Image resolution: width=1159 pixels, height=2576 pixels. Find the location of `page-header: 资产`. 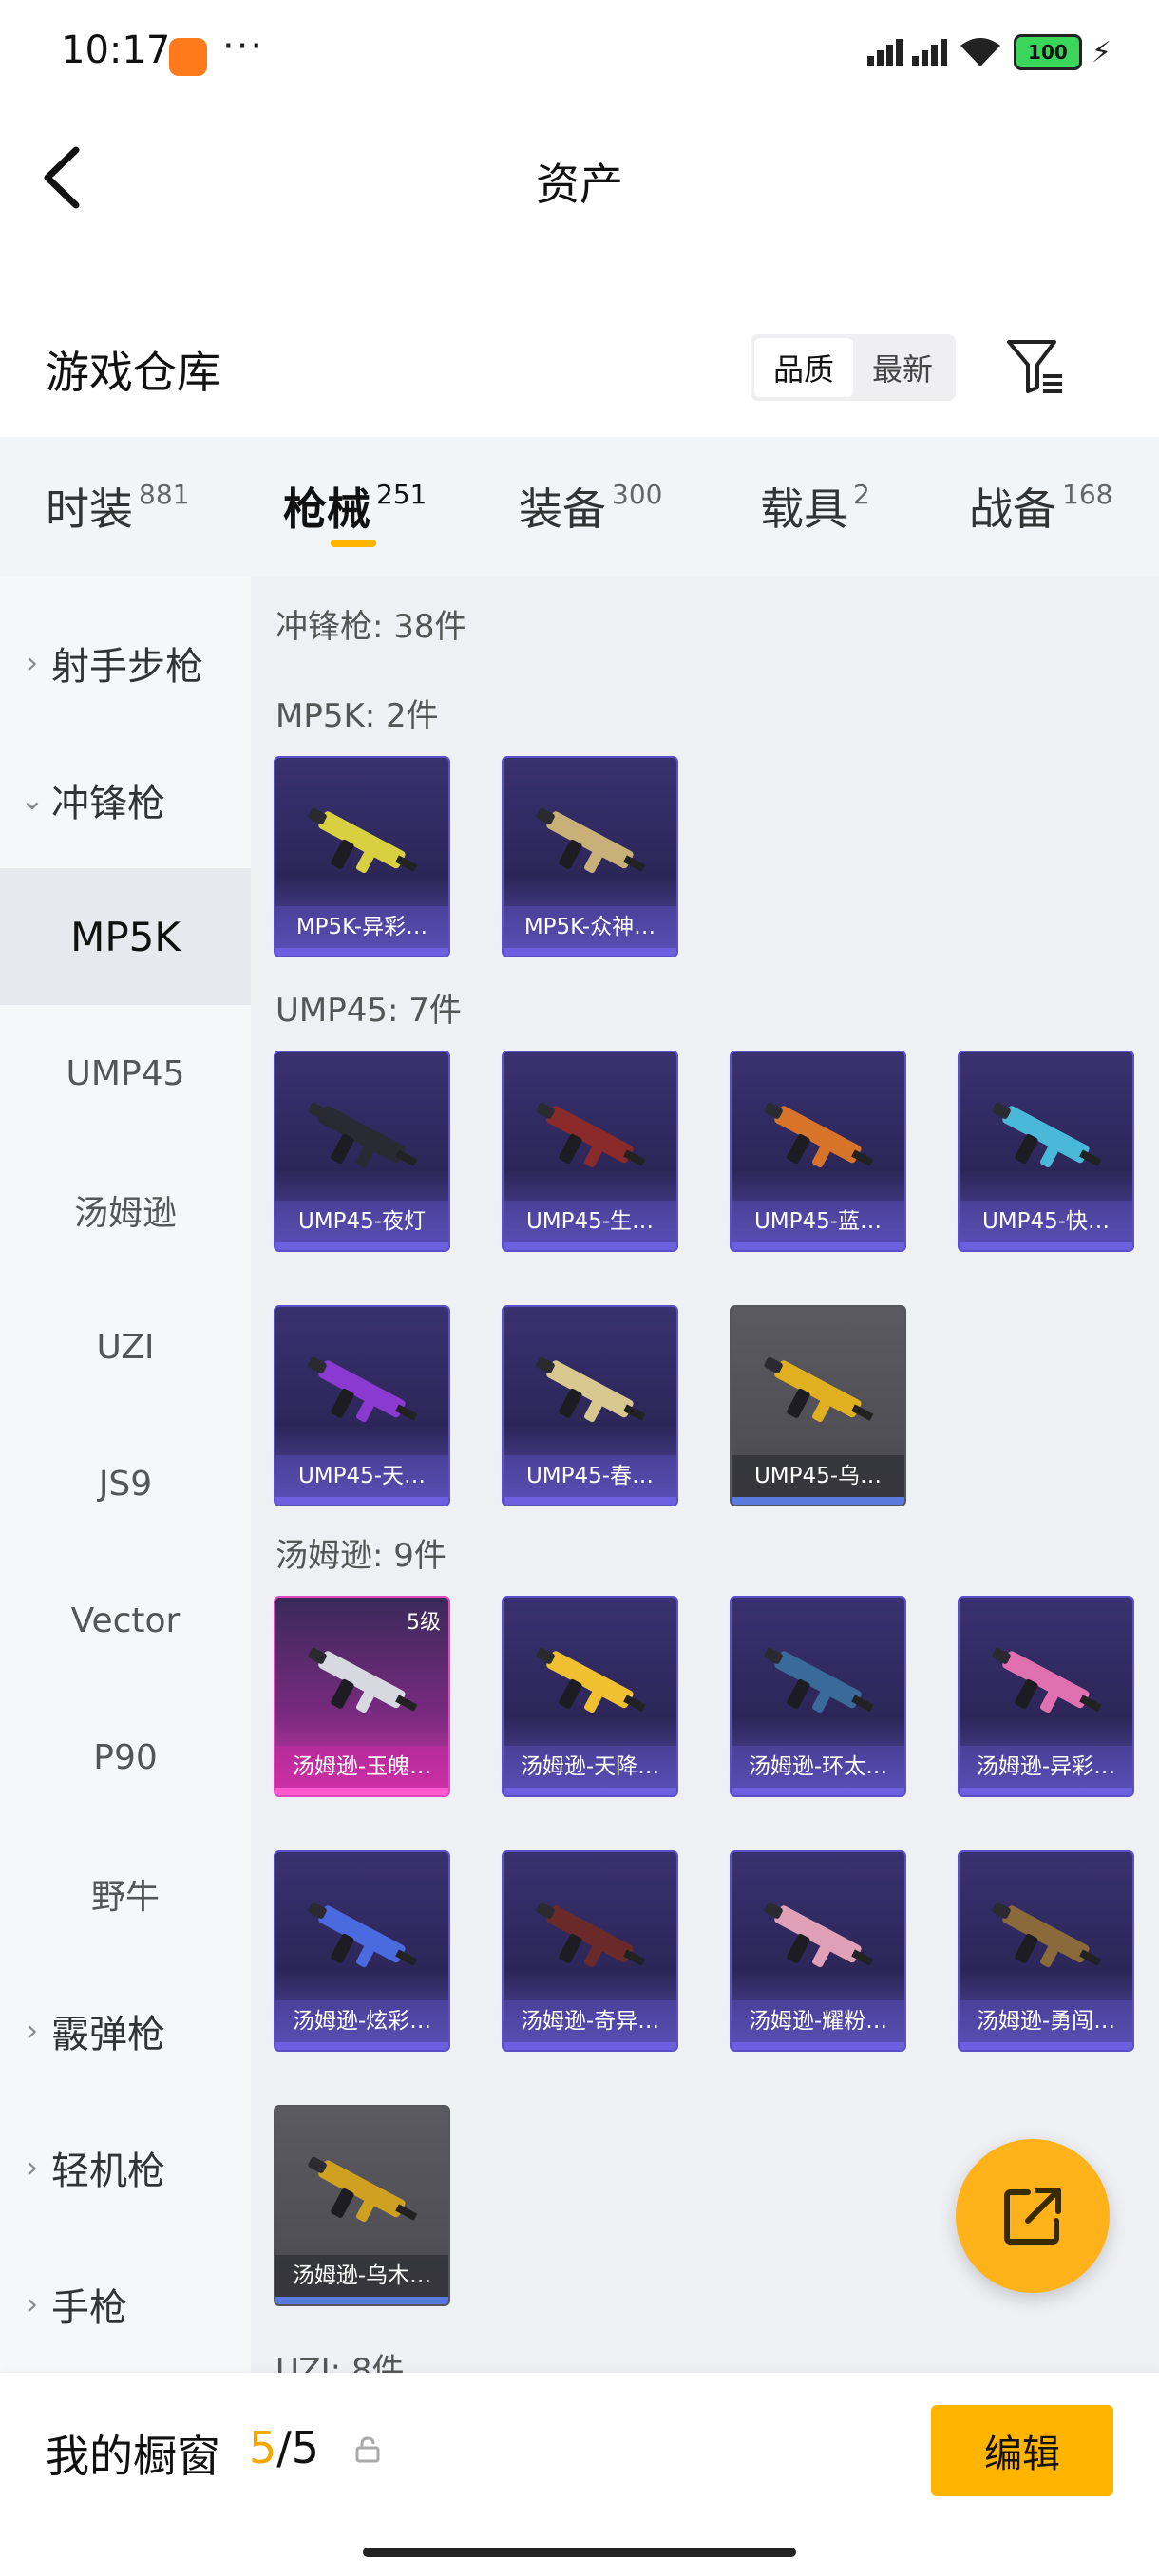

page-header: 资产 is located at coordinates (579, 175).